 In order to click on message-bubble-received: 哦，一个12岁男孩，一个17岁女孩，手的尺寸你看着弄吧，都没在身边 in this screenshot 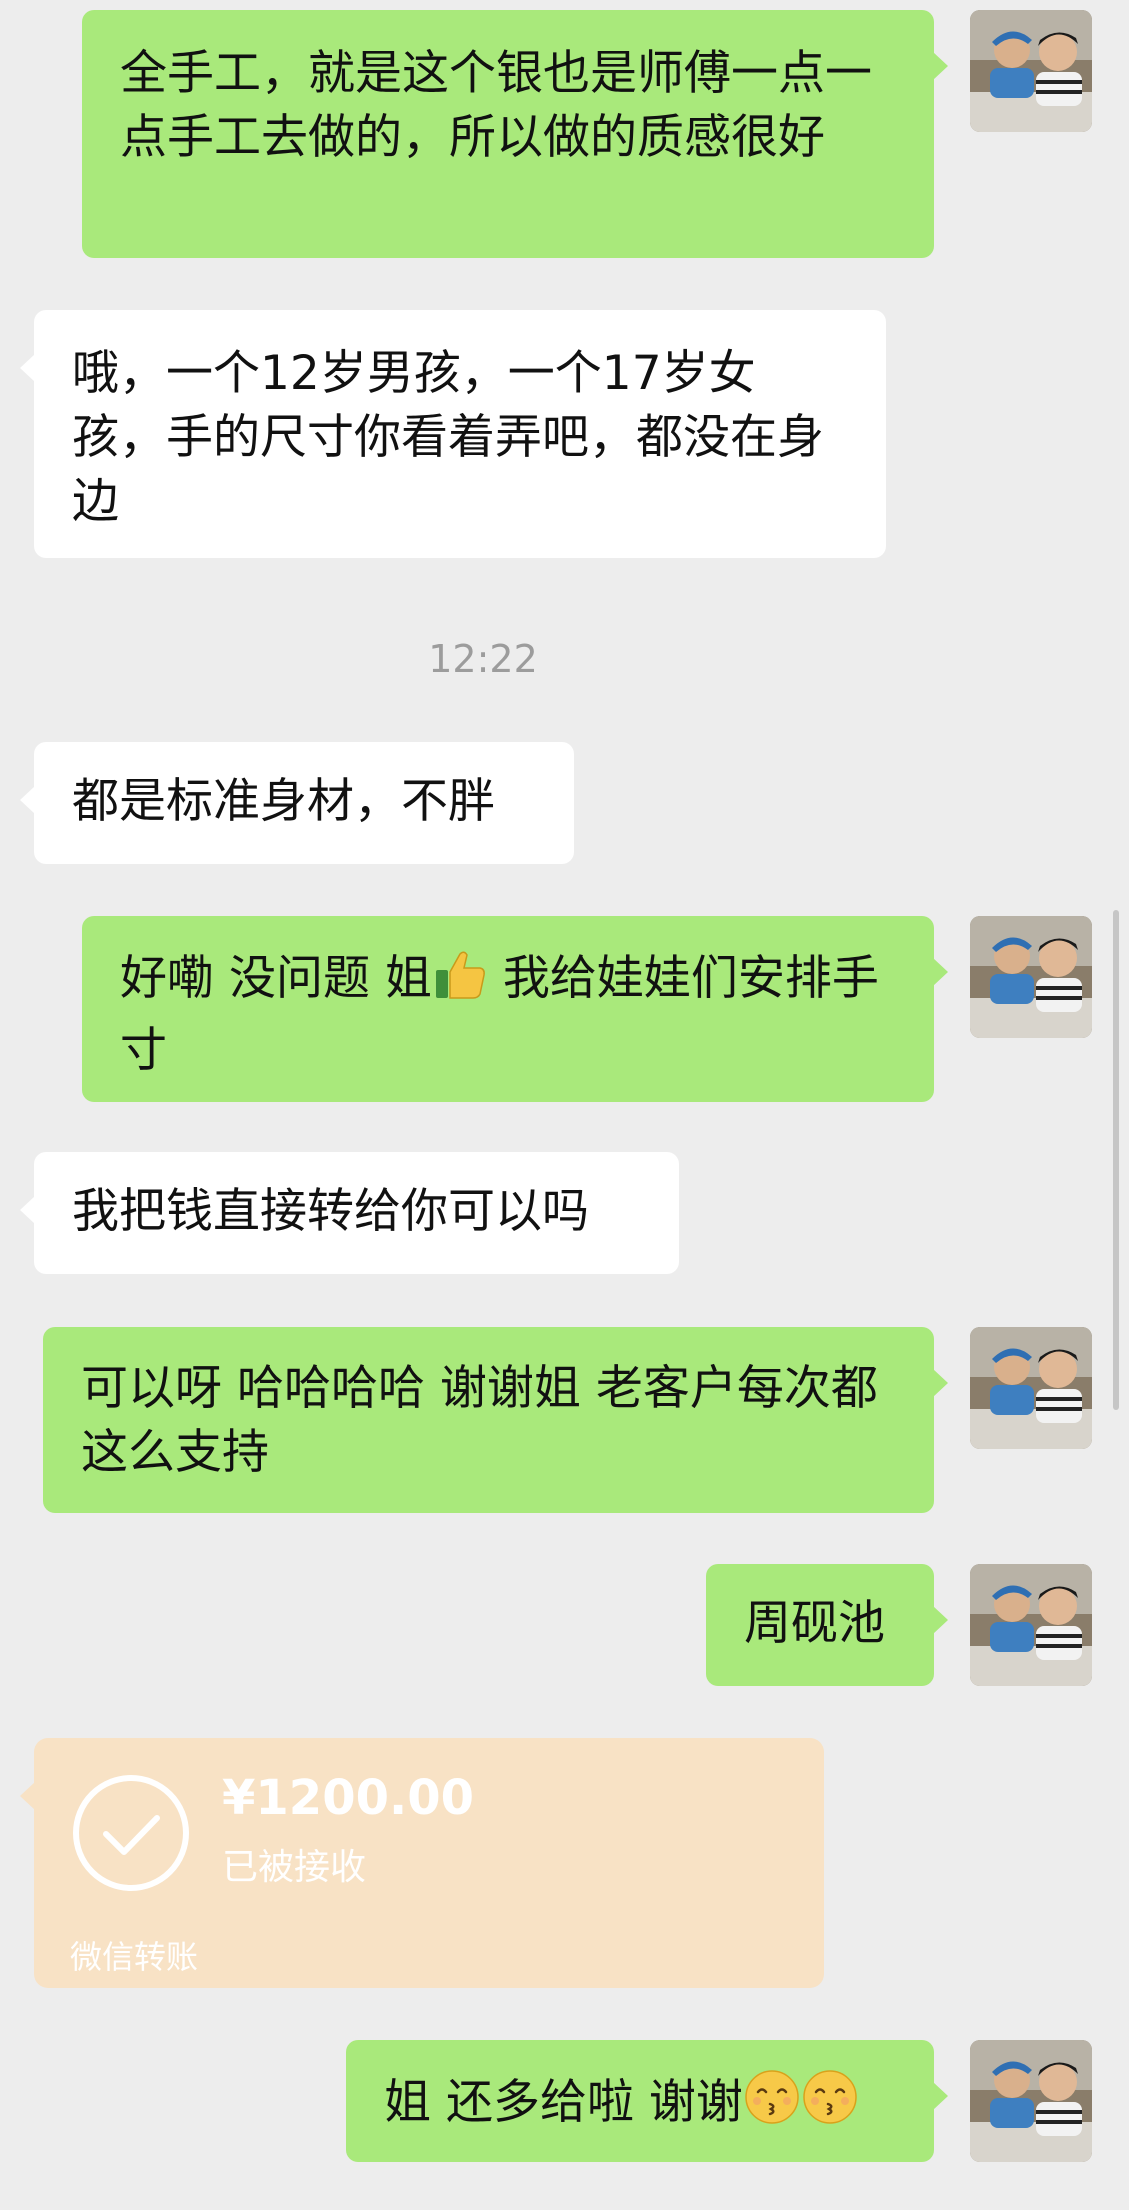, I will do `click(453, 434)`.